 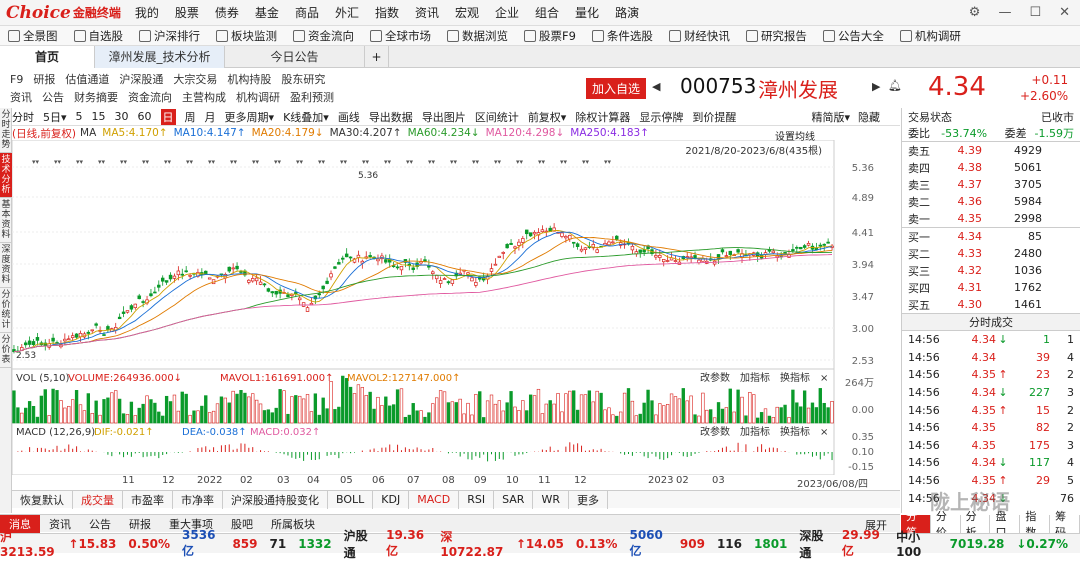 I want to click on left-tab: 分时走势, so click(x=6, y=130).